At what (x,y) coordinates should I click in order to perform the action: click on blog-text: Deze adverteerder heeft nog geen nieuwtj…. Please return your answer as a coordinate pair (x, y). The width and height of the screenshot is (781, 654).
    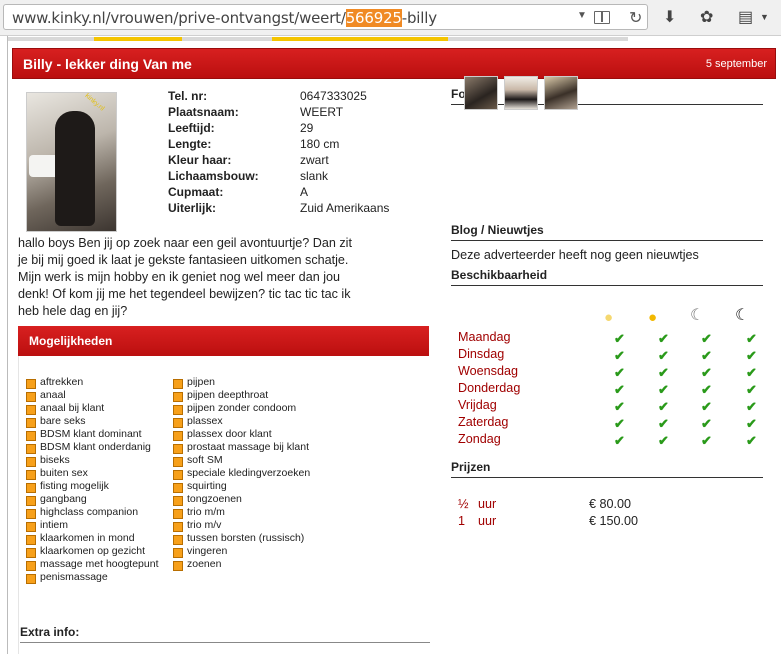
    Looking at the image, I should click on (575, 255).